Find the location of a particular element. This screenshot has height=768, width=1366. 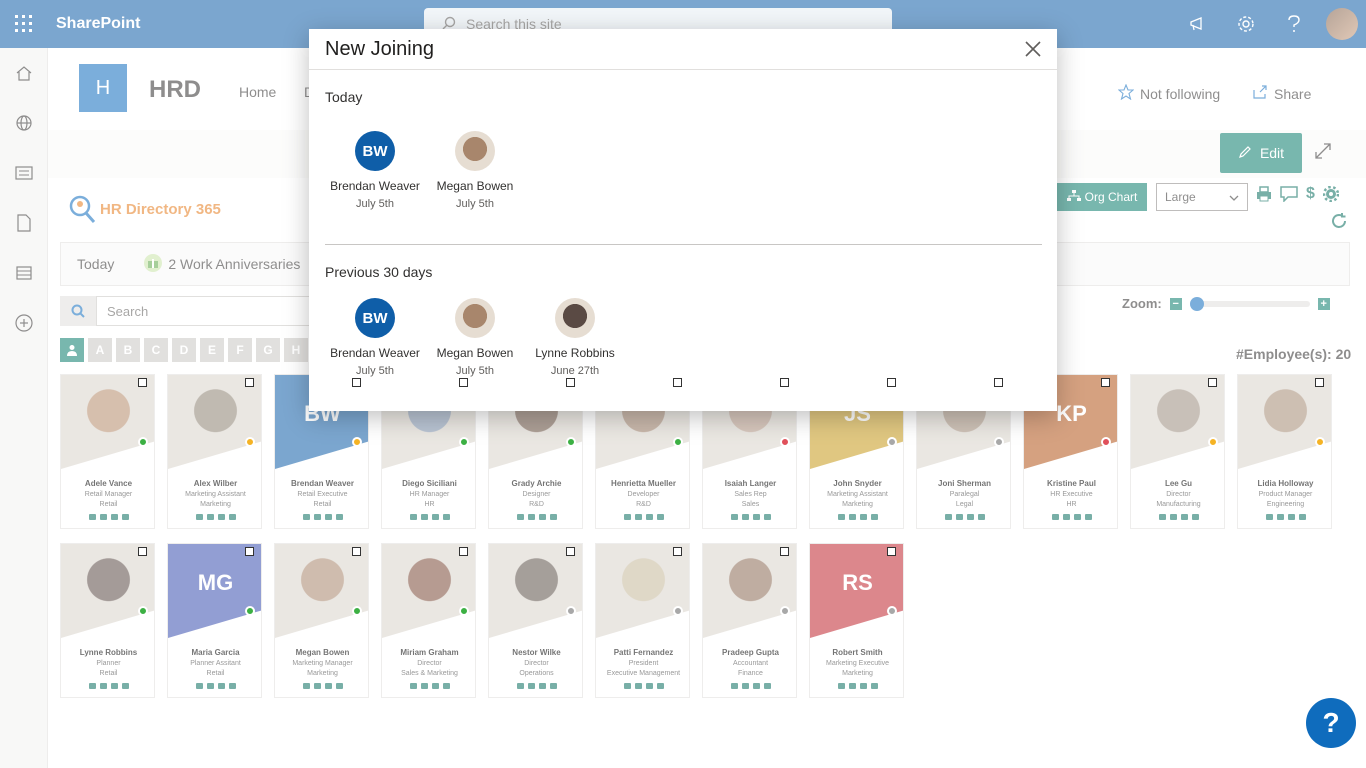

close-icon is located at coordinates (1033, 49).